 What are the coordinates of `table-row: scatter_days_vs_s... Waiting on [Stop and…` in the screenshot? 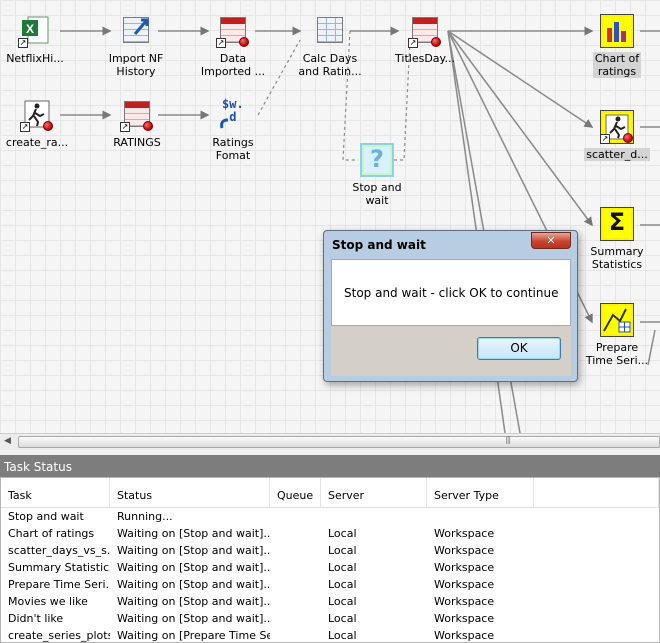 It's located at (330, 550).